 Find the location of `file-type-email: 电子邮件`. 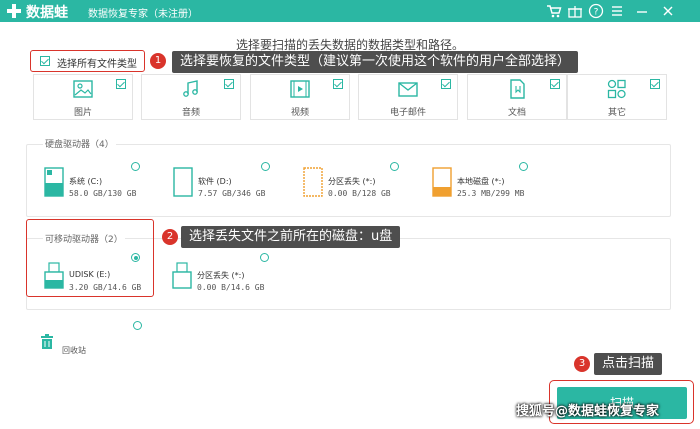

file-type-email: 电子邮件 is located at coordinates (408, 97).